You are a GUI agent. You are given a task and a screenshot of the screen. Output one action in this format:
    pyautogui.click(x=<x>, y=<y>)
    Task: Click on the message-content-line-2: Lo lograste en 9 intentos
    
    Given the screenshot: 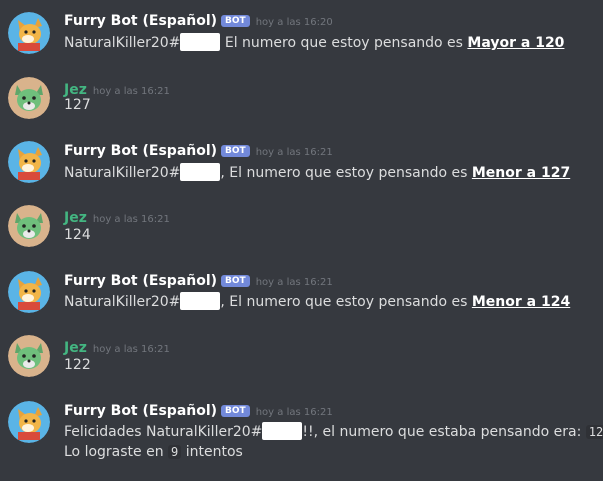 What is the action you would take?
    pyautogui.click(x=153, y=452)
    